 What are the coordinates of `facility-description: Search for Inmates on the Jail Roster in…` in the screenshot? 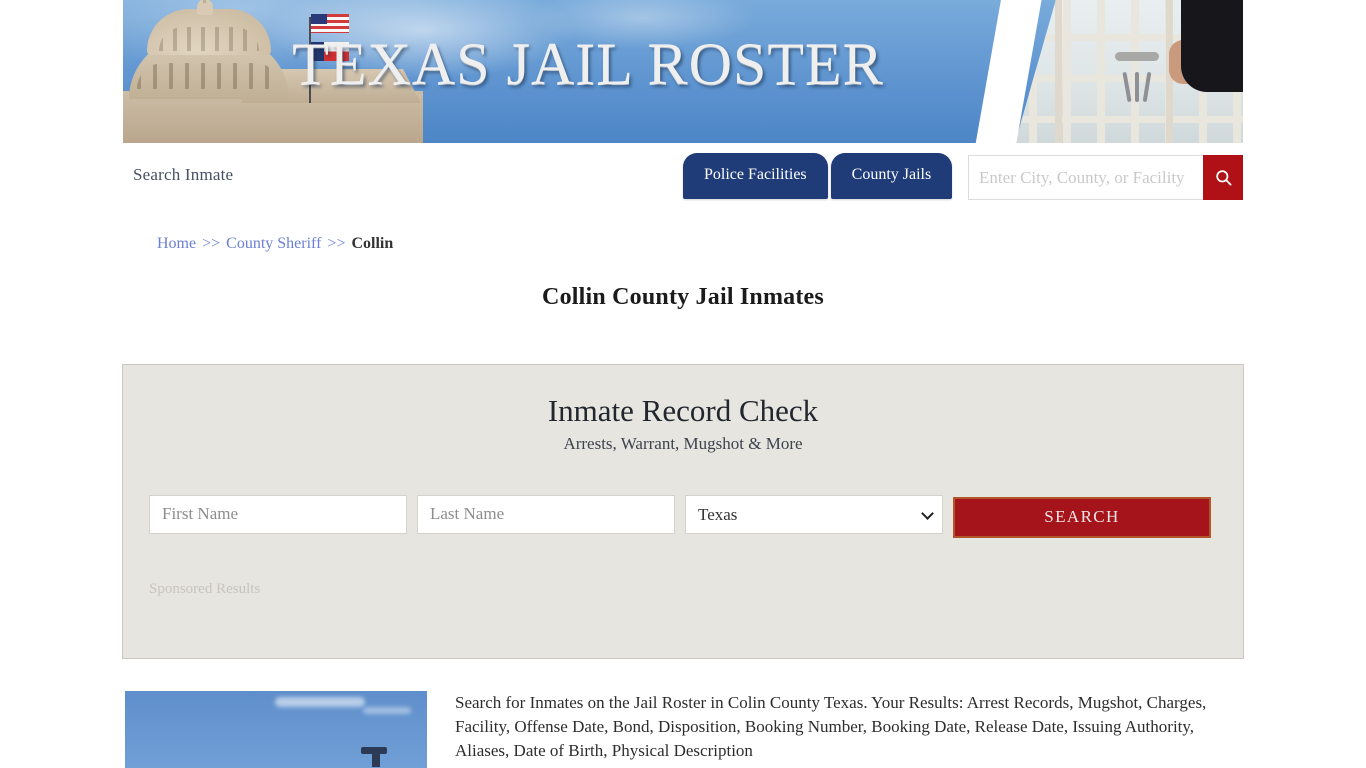 It's located at (831, 727).